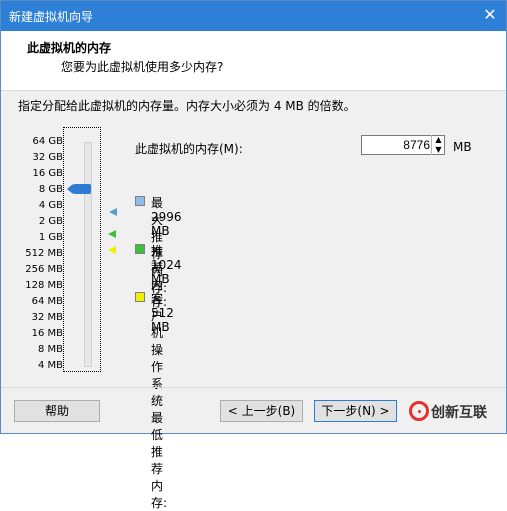 The image size is (507, 511). I want to click on scale-label: 32 MB, so click(47, 317).